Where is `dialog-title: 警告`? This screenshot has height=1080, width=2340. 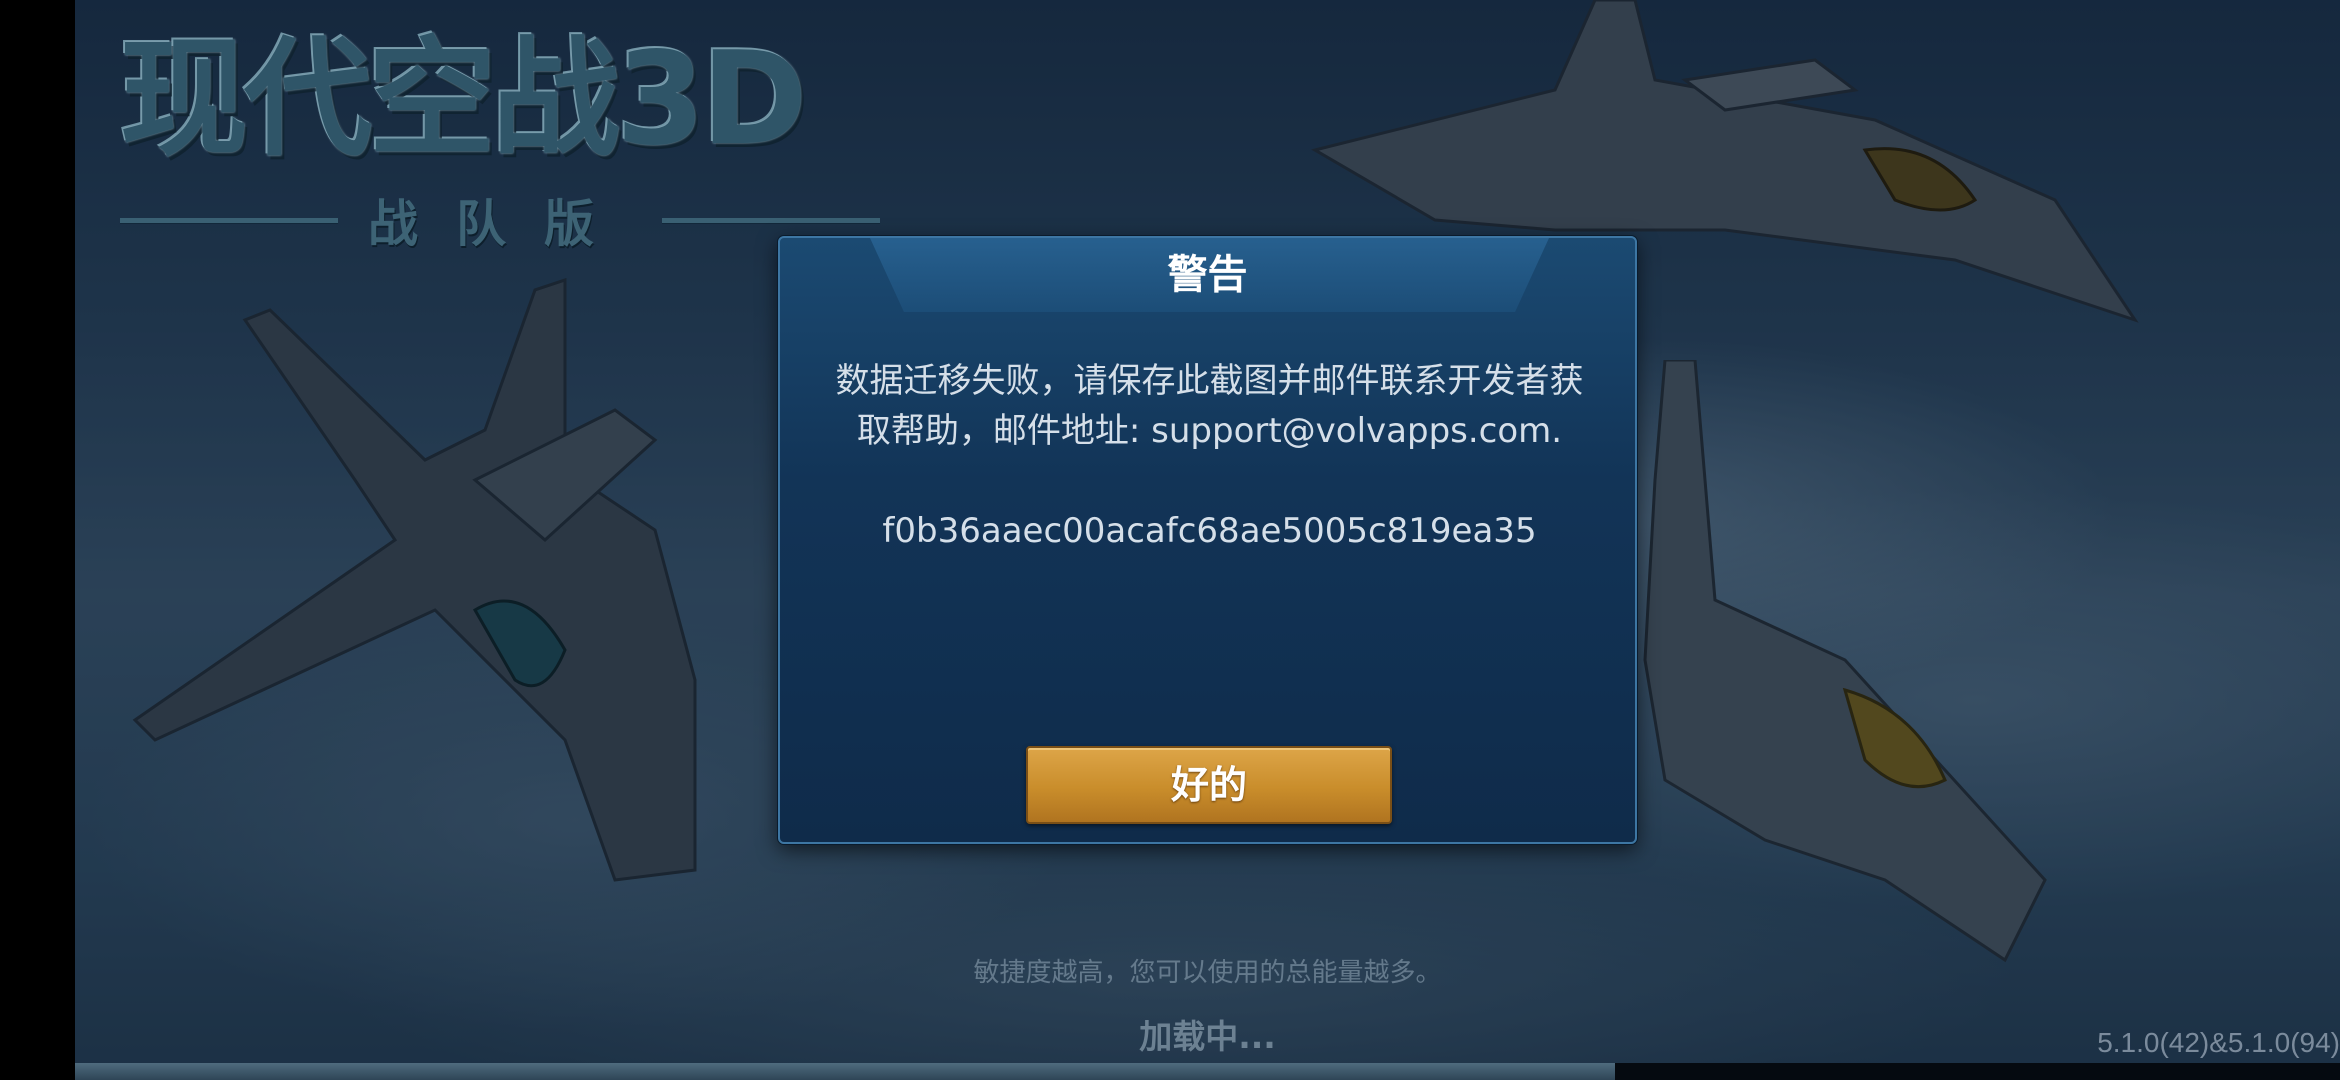
dialog-title: 警告 is located at coordinates (1207, 275).